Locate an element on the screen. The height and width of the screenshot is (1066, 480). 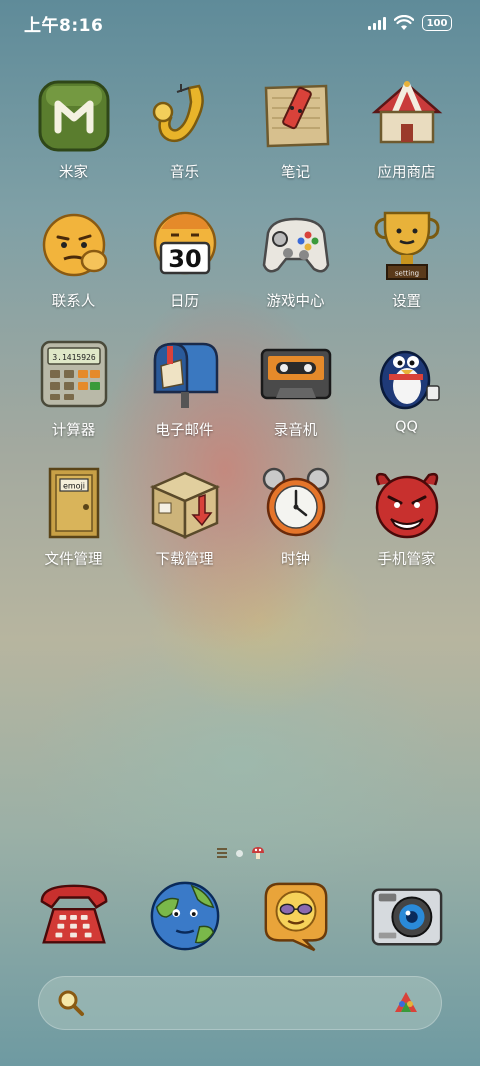
app-store: 应用商店 is located at coordinates (406, 132).